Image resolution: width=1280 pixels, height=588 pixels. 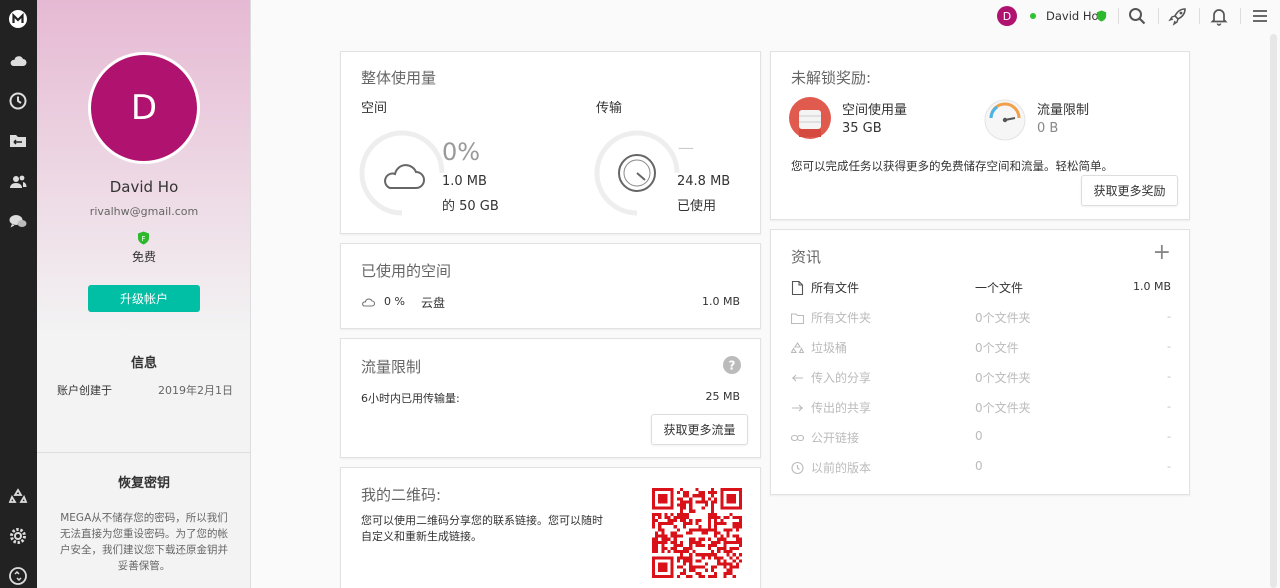 I want to click on notifications-bell-icon, so click(x=1219, y=16).